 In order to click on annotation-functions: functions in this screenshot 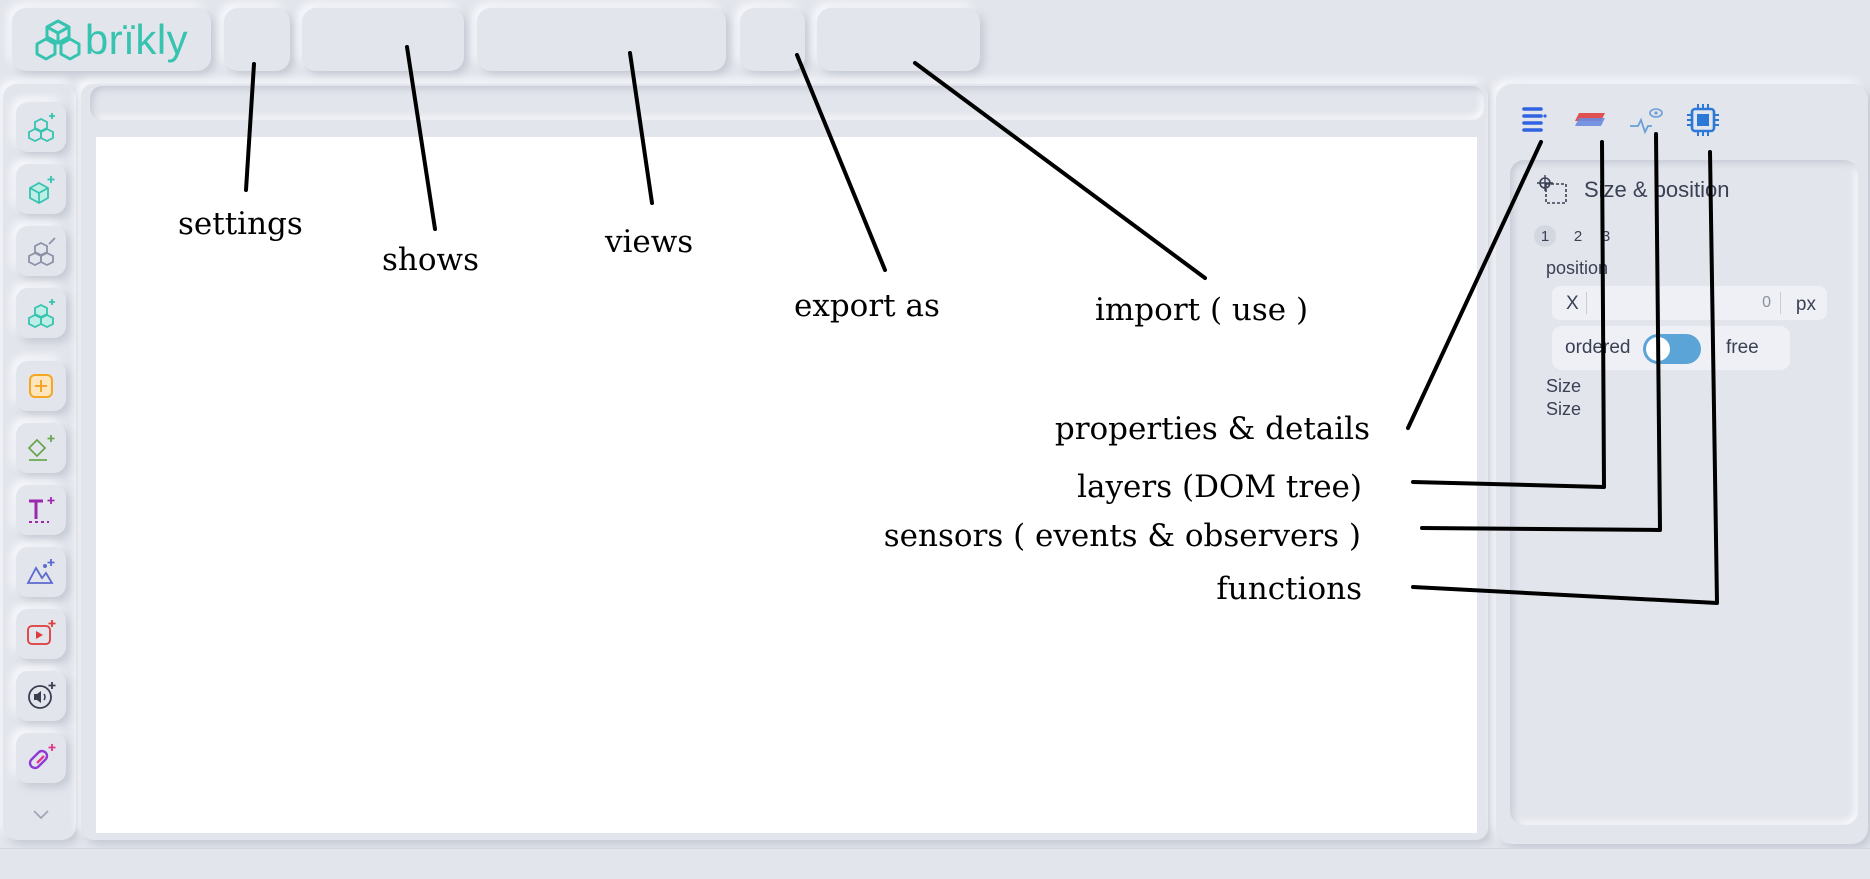, I will do `click(1289, 589)`.